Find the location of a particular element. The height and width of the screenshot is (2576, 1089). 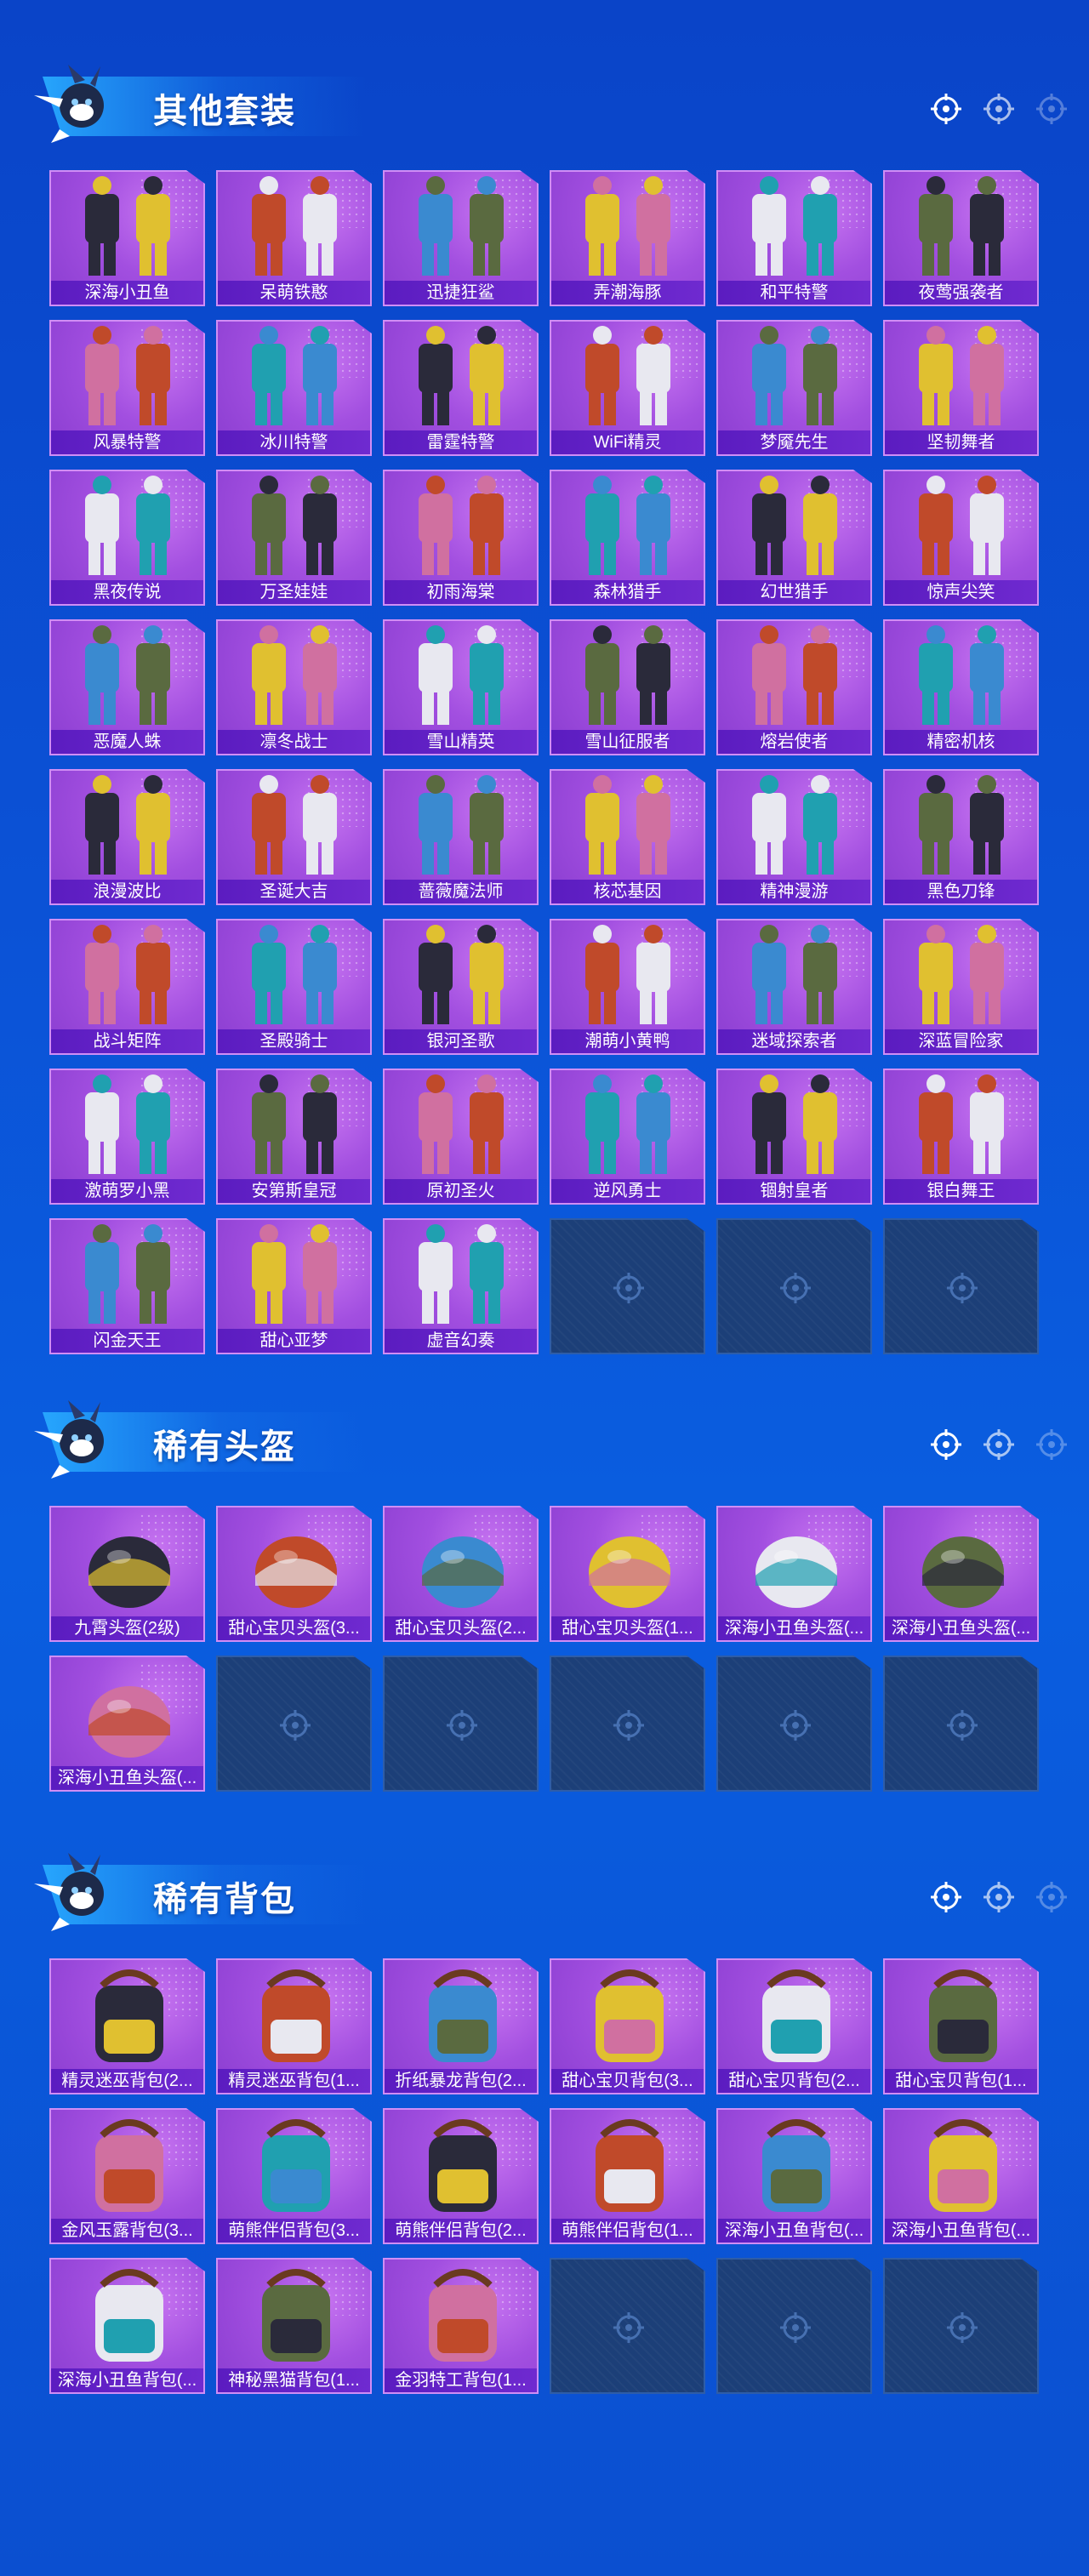

item-card-frame: 深蓝冒险家 is located at coordinates (961, 987).